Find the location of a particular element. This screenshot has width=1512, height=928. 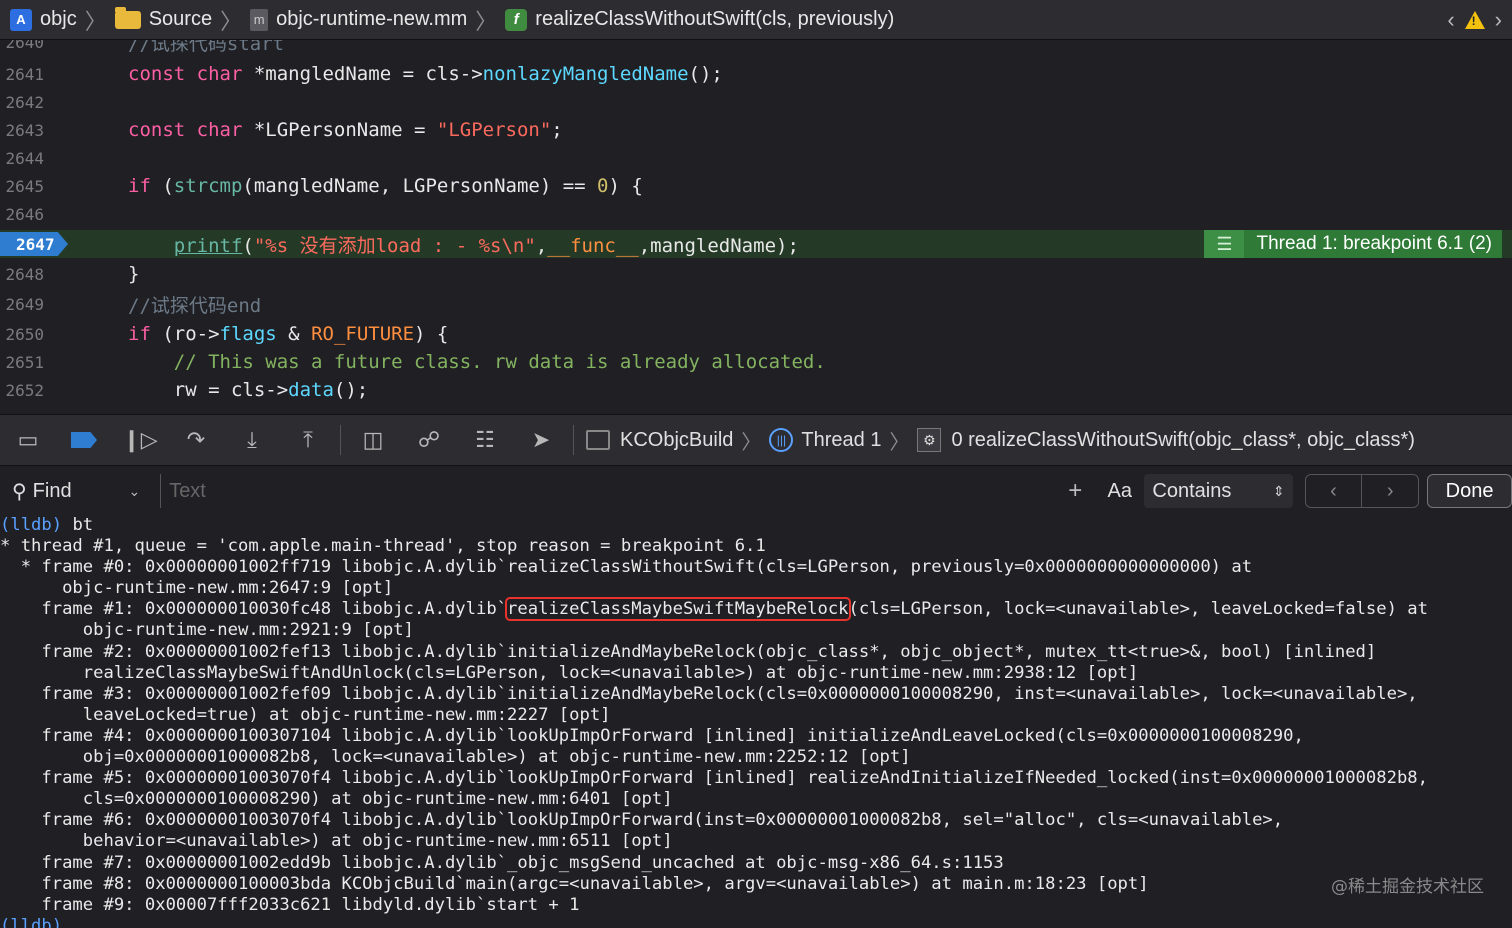

console-line: objc-runtime-new.mm:2921:9 [opt] is located at coordinates (207, 630).